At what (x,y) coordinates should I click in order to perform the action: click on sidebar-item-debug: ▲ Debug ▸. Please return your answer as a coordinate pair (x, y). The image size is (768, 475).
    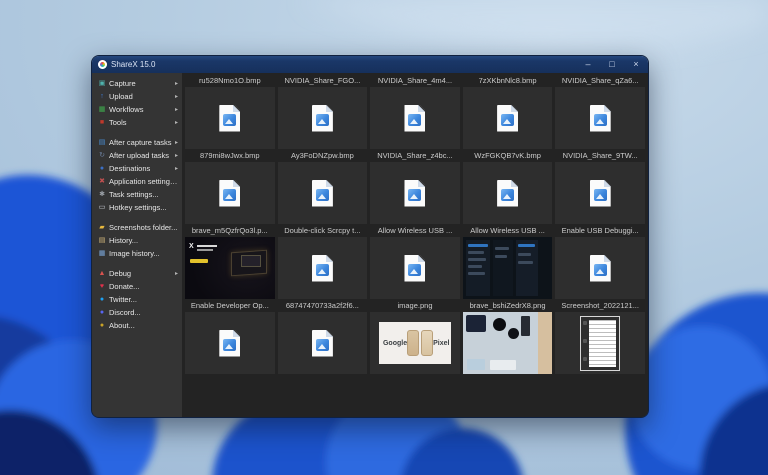
    Looking at the image, I should click on (137, 273).